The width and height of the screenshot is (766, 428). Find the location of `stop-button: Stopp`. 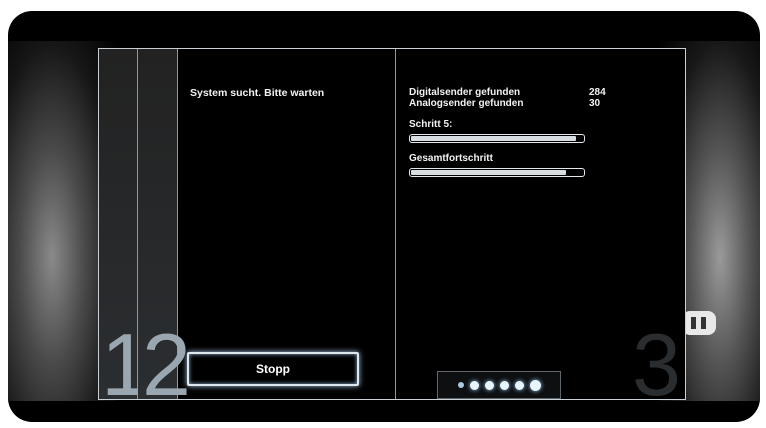

stop-button: Stopp is located at coordinates (273, 369).